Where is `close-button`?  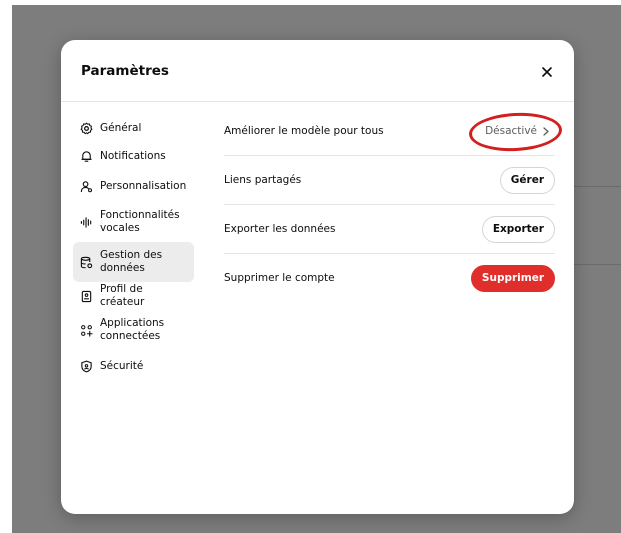
close-button is located at coordinates (547, 72).